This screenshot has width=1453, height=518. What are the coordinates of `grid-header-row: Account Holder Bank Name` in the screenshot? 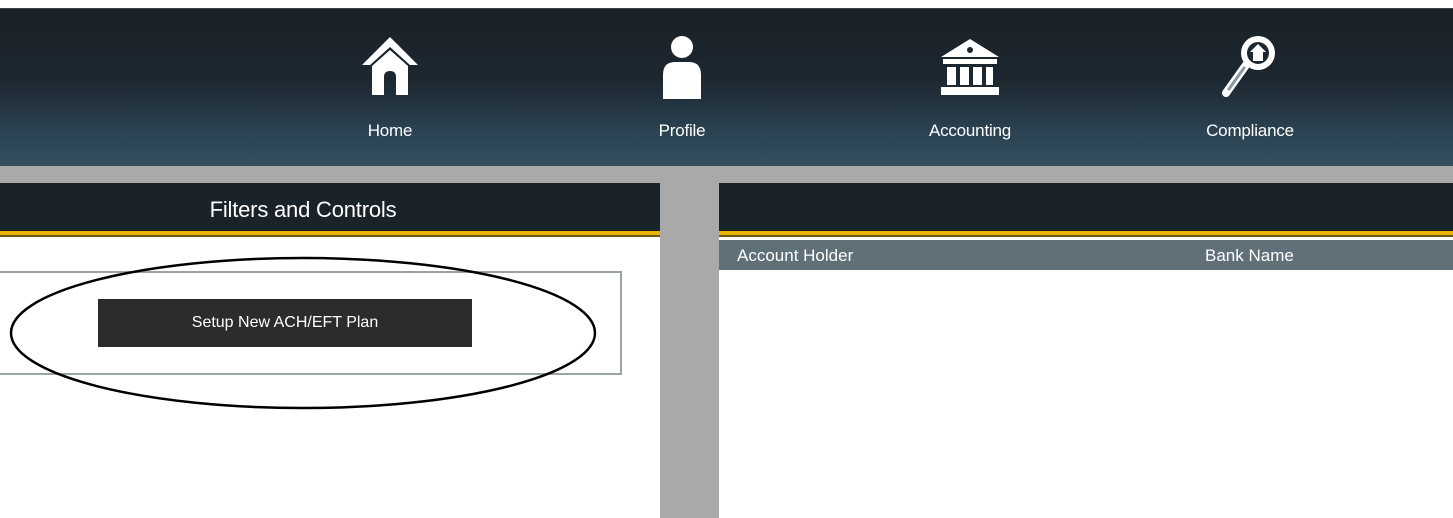 It's located at (1086, 255).